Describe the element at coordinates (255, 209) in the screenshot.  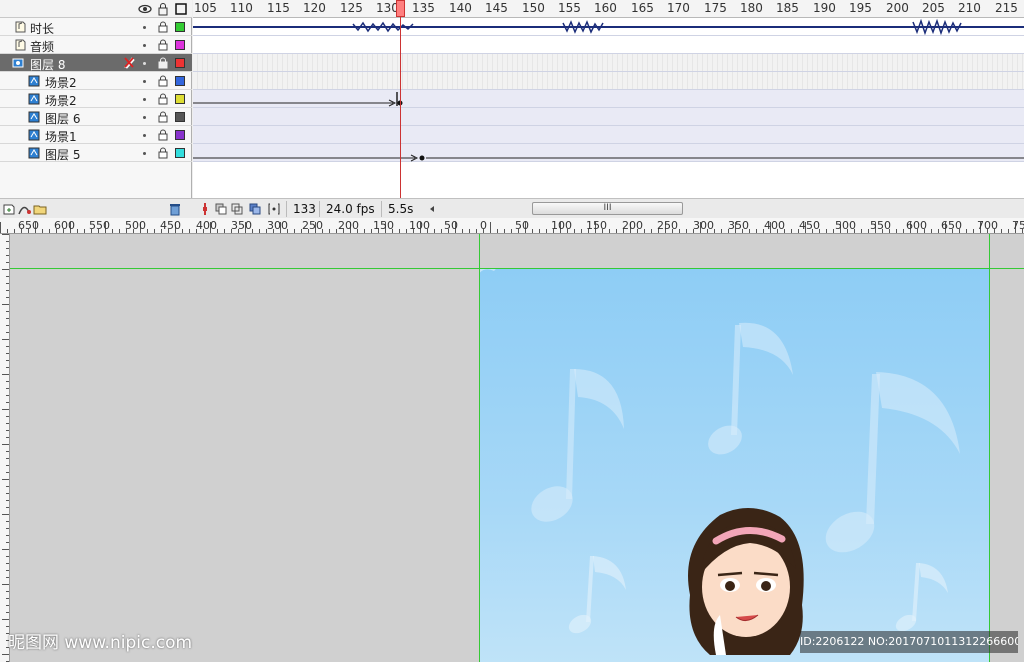
I see `edit-multiple-frames-icon` at that location.